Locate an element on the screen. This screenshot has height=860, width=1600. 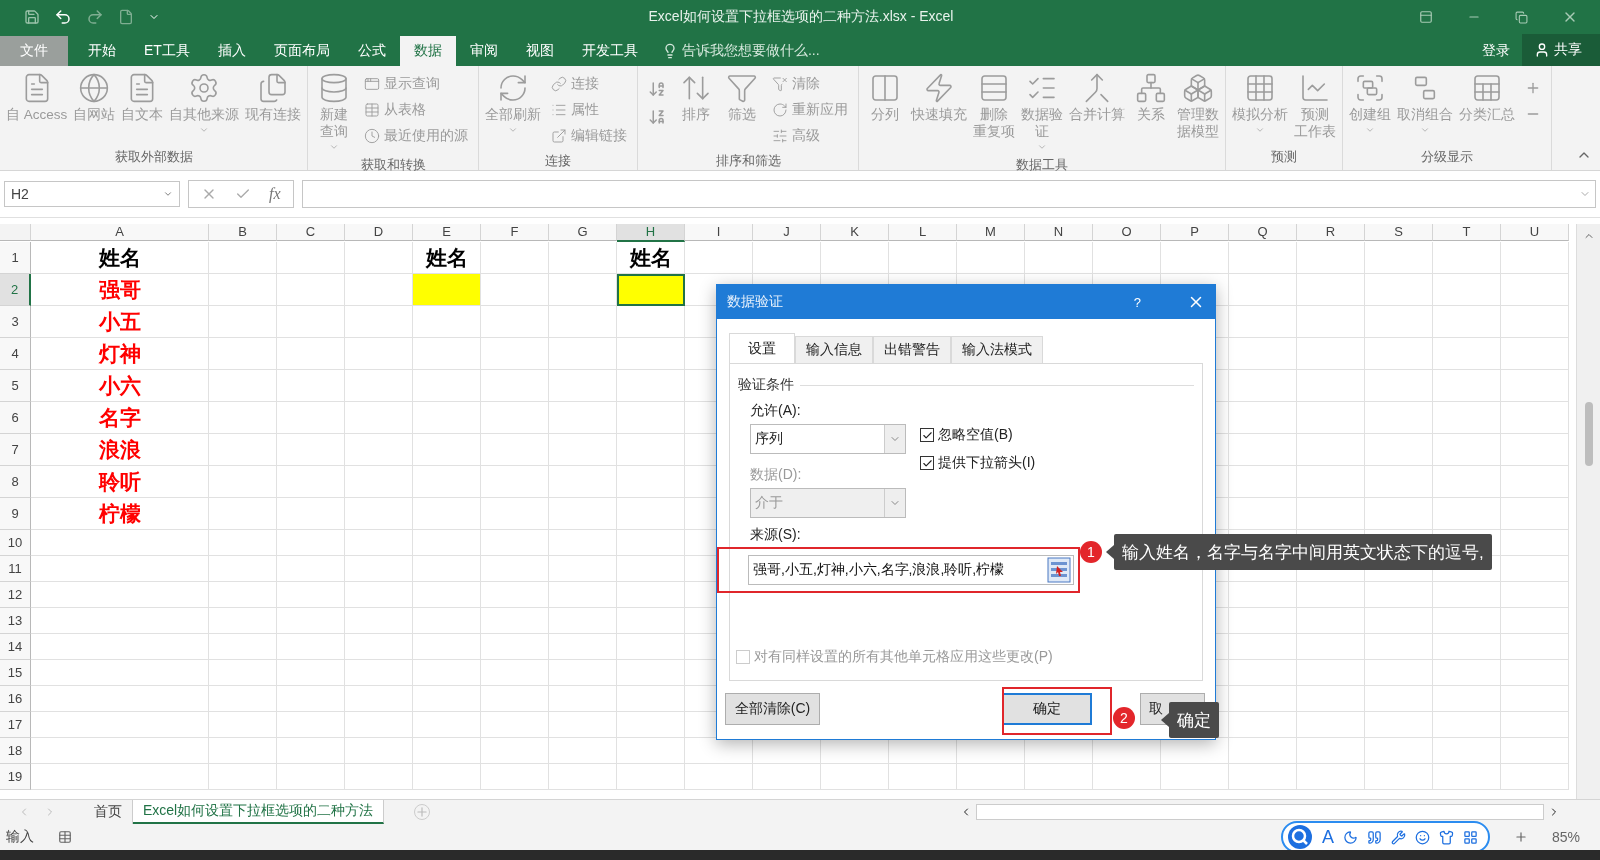
step-marker: 2 is located at coordinates (1124, 718).